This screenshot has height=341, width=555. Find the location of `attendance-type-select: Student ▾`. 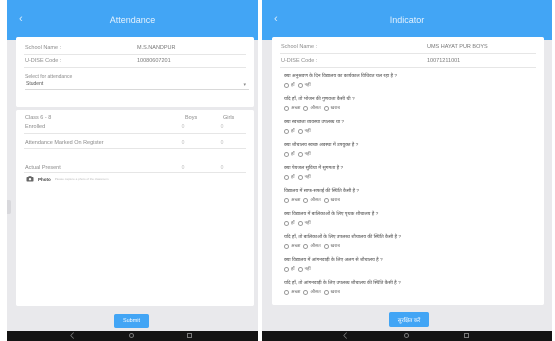

attendance-type-select: Student ▾ is located at coordinates (137, 85).